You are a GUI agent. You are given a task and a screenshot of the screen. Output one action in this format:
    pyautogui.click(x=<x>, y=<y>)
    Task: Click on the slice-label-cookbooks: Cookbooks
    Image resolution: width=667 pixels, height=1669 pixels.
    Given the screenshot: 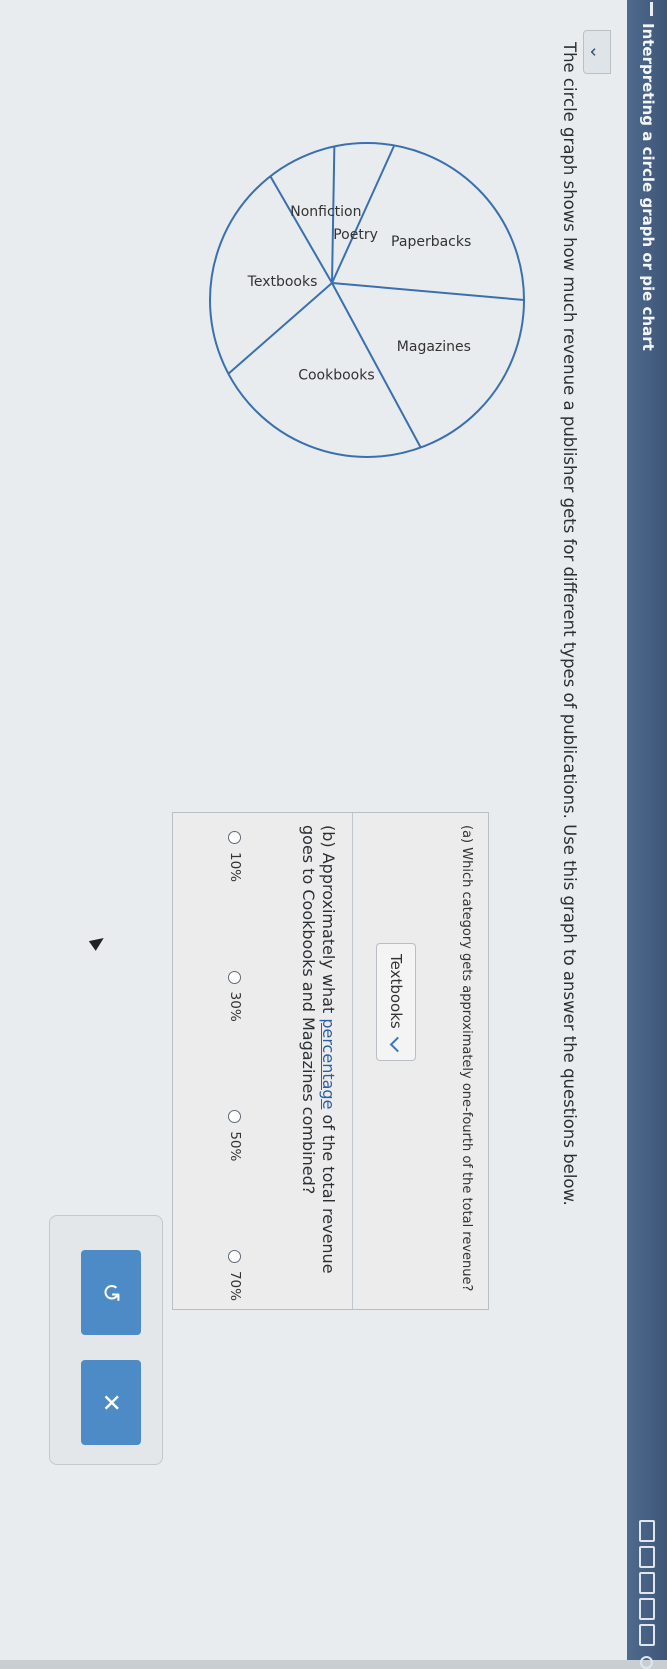 What is the action you would take?
    pyautogui.click(x=336, y=376)
    